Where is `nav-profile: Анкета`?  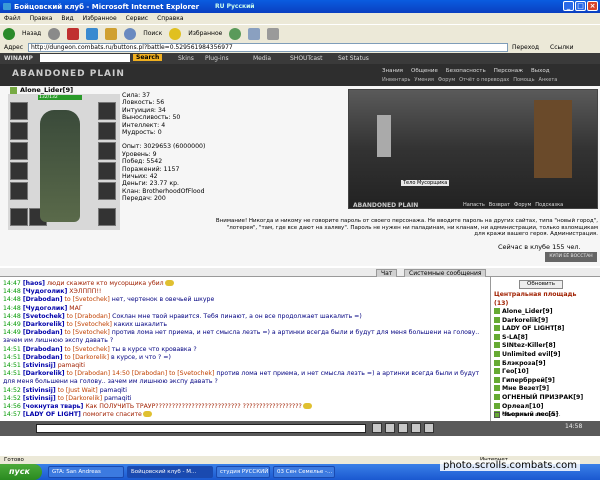 nav-profile: Анкета is located at coordinates (548, 80).